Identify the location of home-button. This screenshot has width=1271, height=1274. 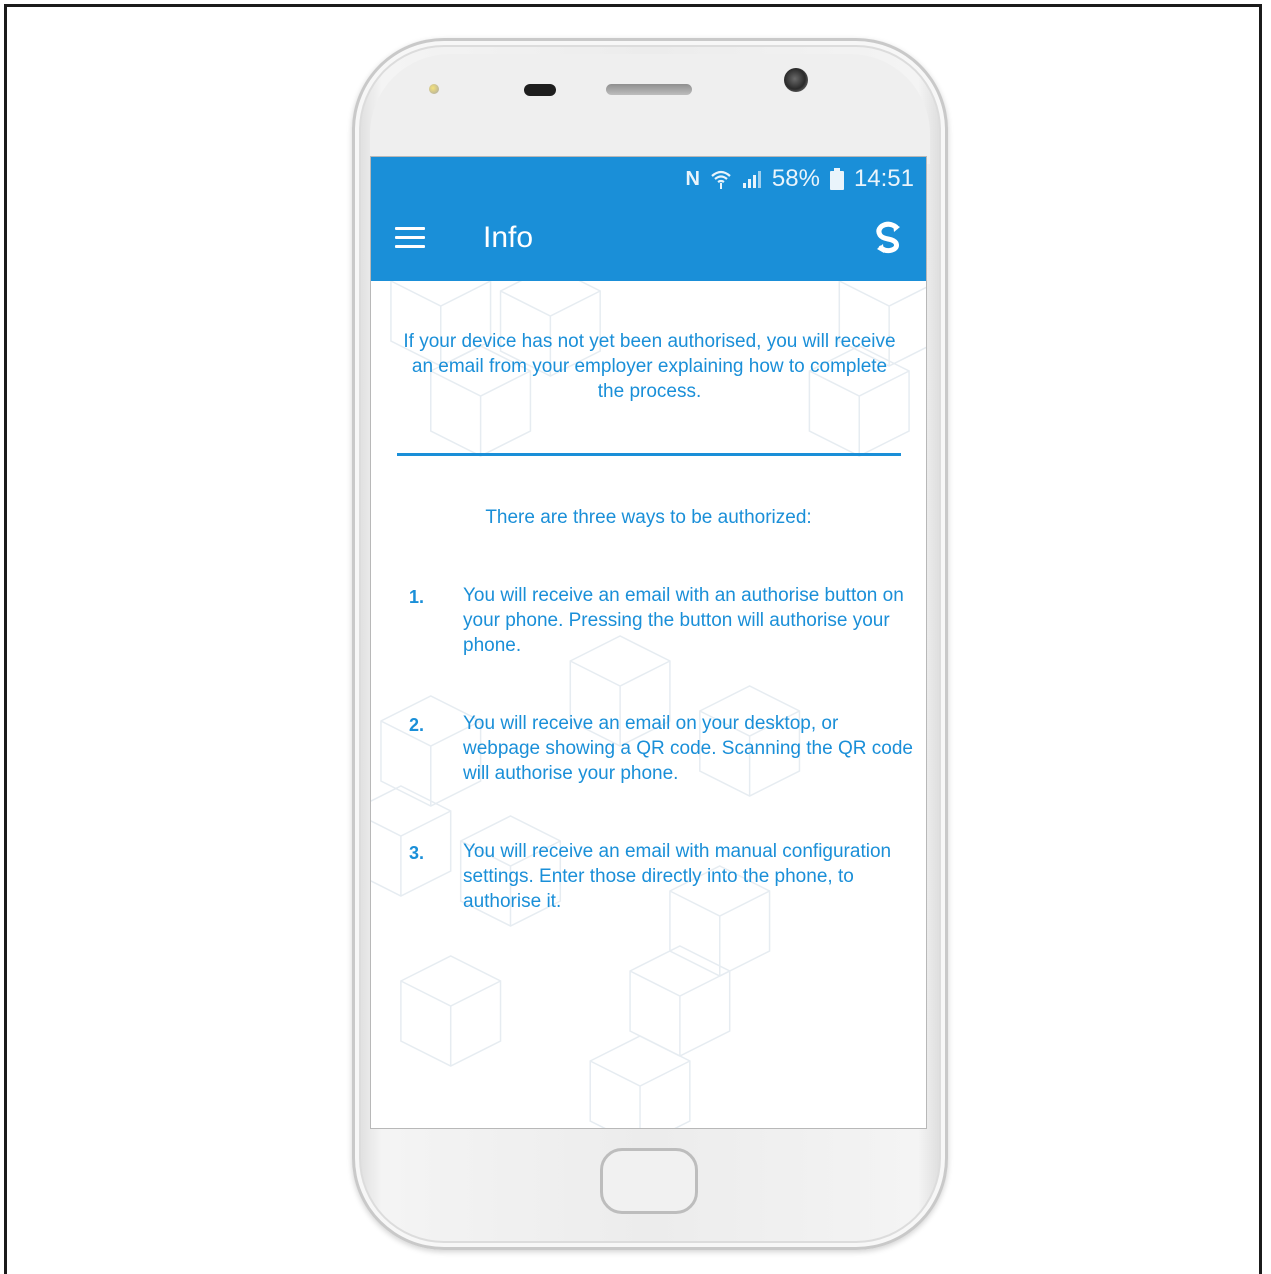
(649, 1181).